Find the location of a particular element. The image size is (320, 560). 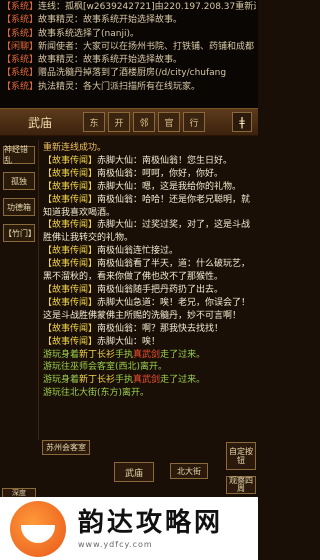

room-title-bar: 武庙 东 开 邻 官 行 ǂ is located at coordinates (129, 122).